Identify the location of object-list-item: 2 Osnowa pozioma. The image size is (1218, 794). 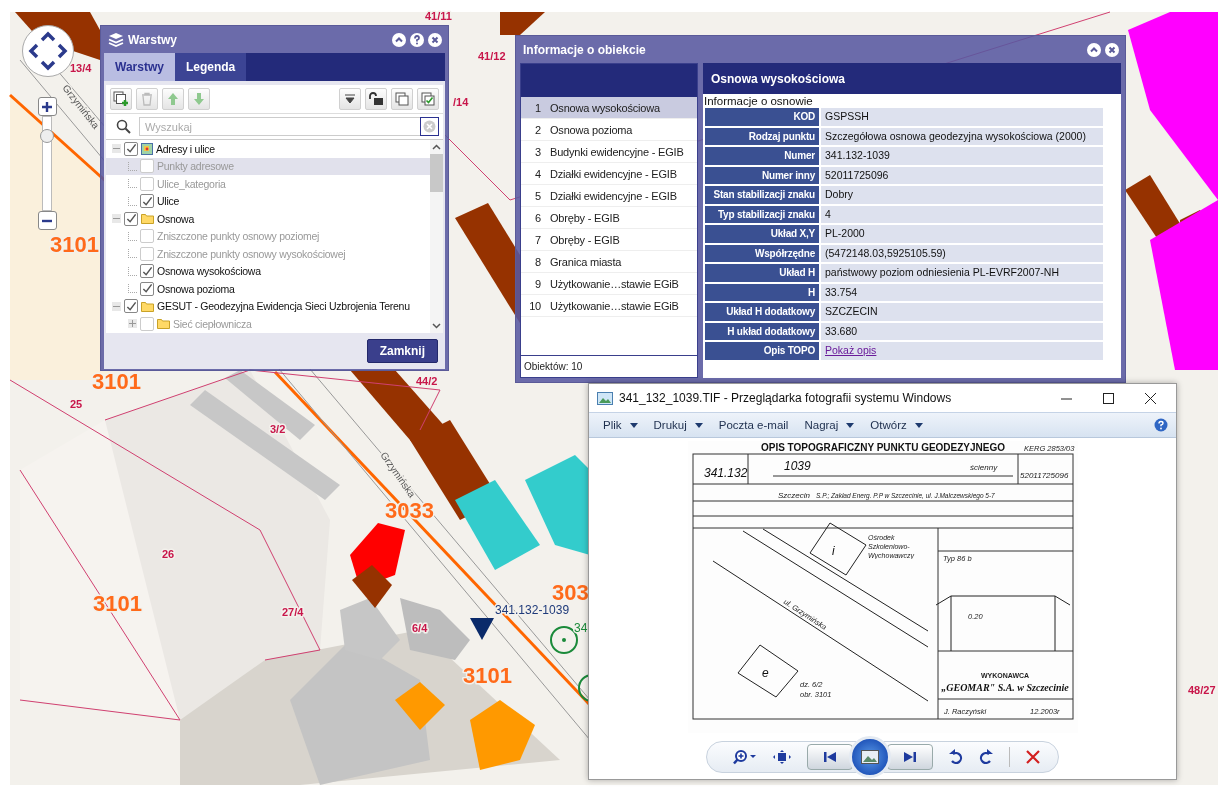
(609, 130).